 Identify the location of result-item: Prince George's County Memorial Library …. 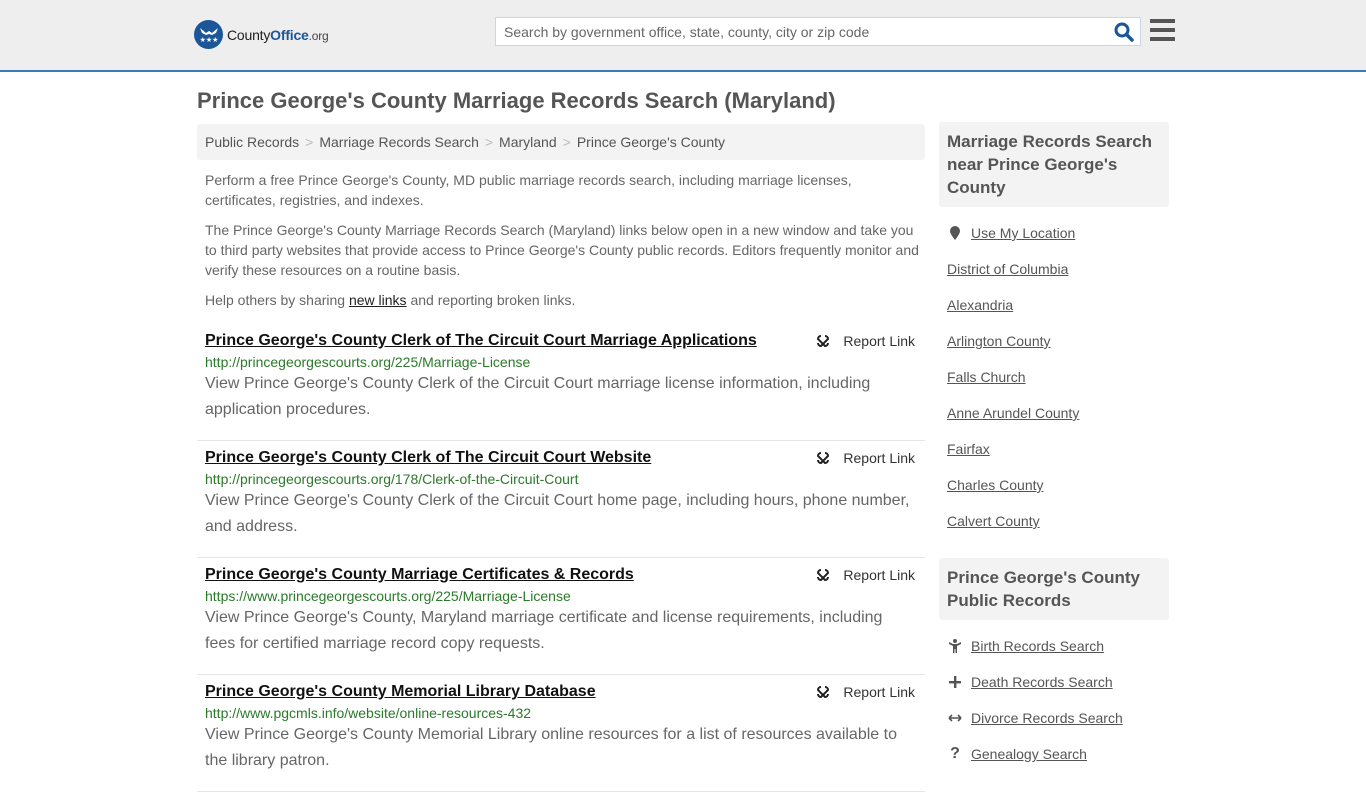
(561, 733).